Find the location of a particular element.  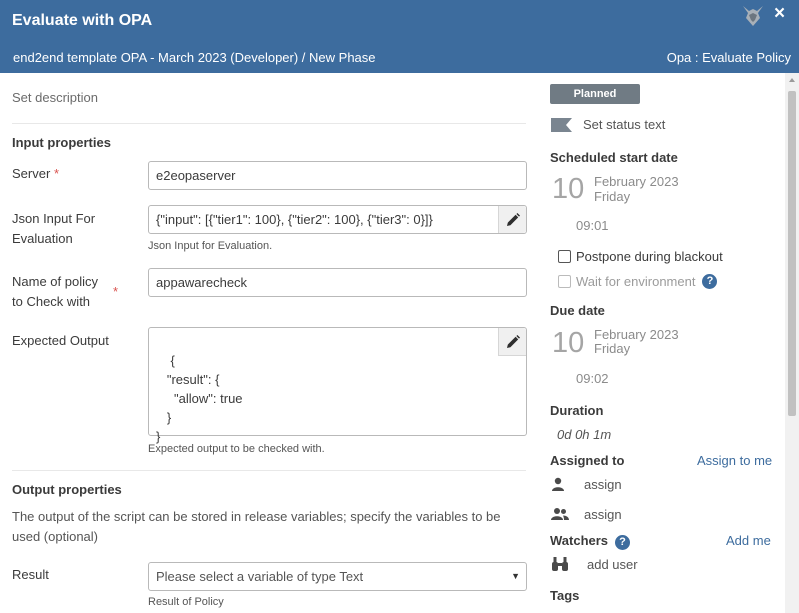

expected-output-textarea: { "result": { "allow": true } } is located at coordinates (337, 385).